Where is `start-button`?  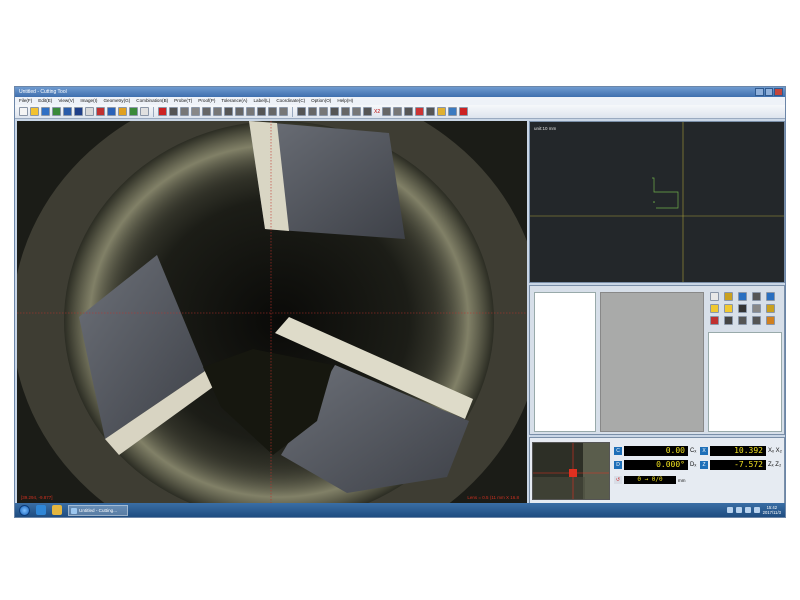 start-button is located at coordinates (24, 510).